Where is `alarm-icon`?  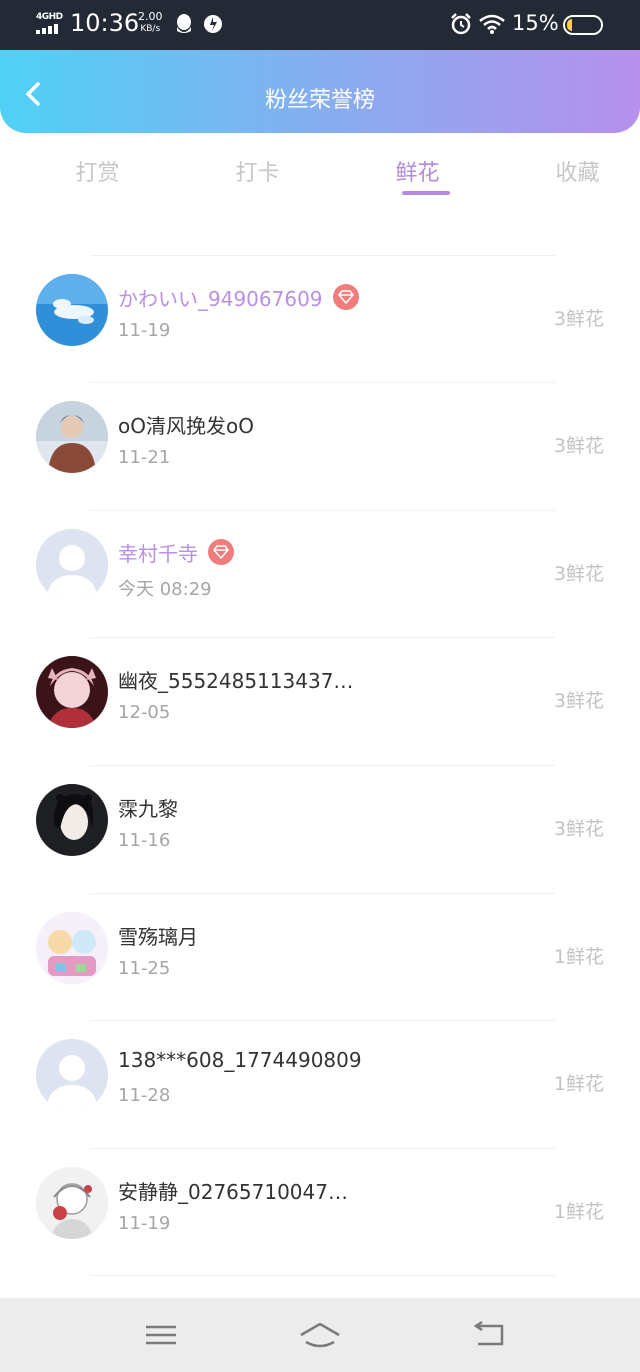 alarm-icon is located at coordinates (461, 24).